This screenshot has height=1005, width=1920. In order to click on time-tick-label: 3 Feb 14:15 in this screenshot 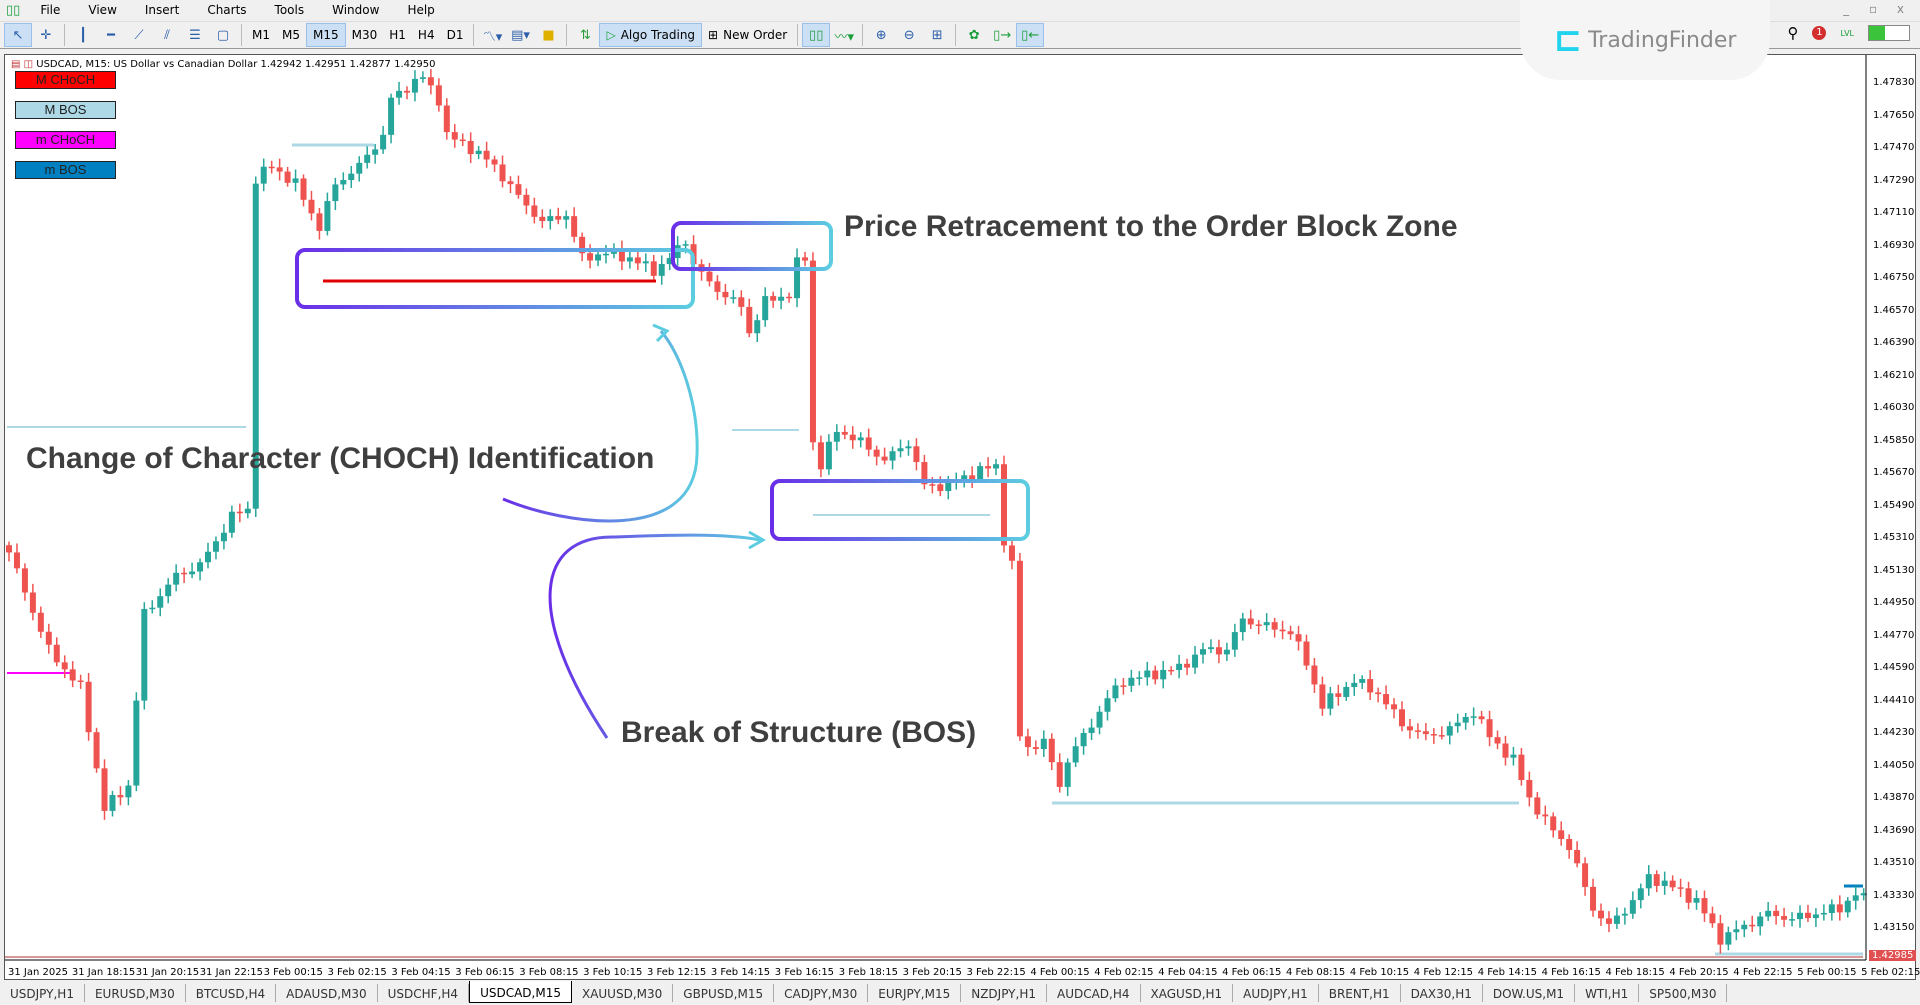, I will do `click(740, 972)`.